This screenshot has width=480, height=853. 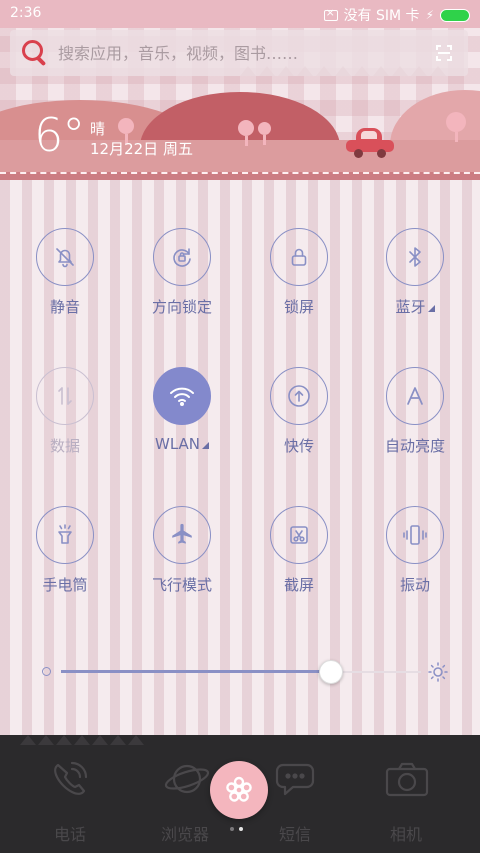 I want to click on decor-triangles, so click(x=82, y=740).